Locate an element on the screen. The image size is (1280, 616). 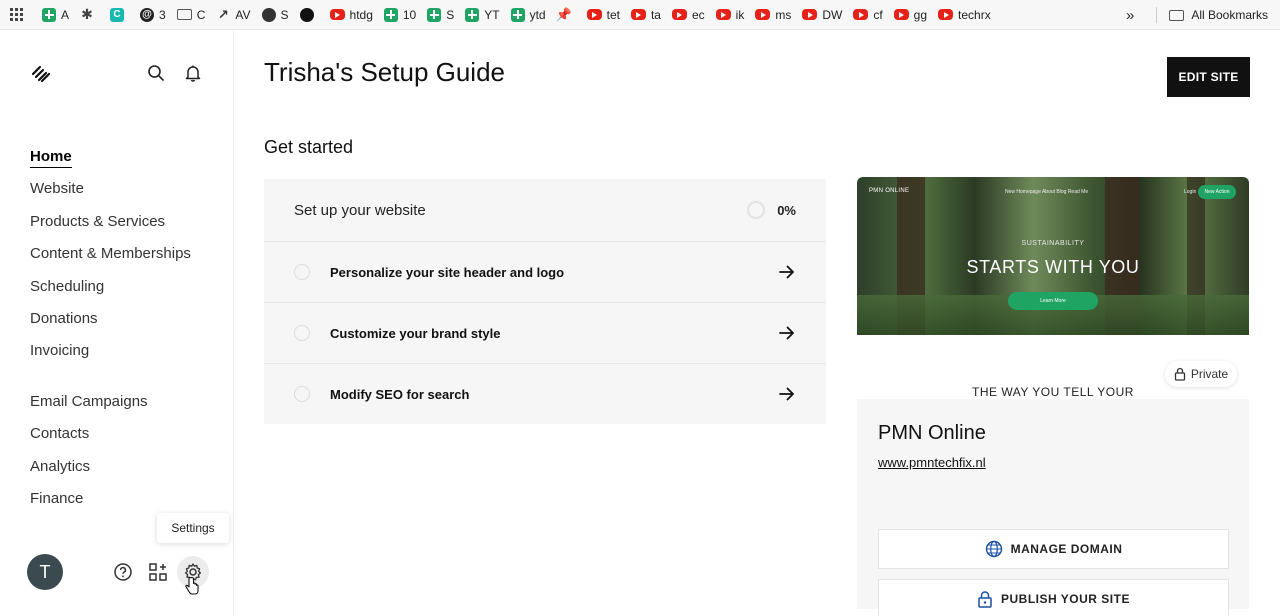
pin-icon: 📌 is located at coordinates (563, 14).